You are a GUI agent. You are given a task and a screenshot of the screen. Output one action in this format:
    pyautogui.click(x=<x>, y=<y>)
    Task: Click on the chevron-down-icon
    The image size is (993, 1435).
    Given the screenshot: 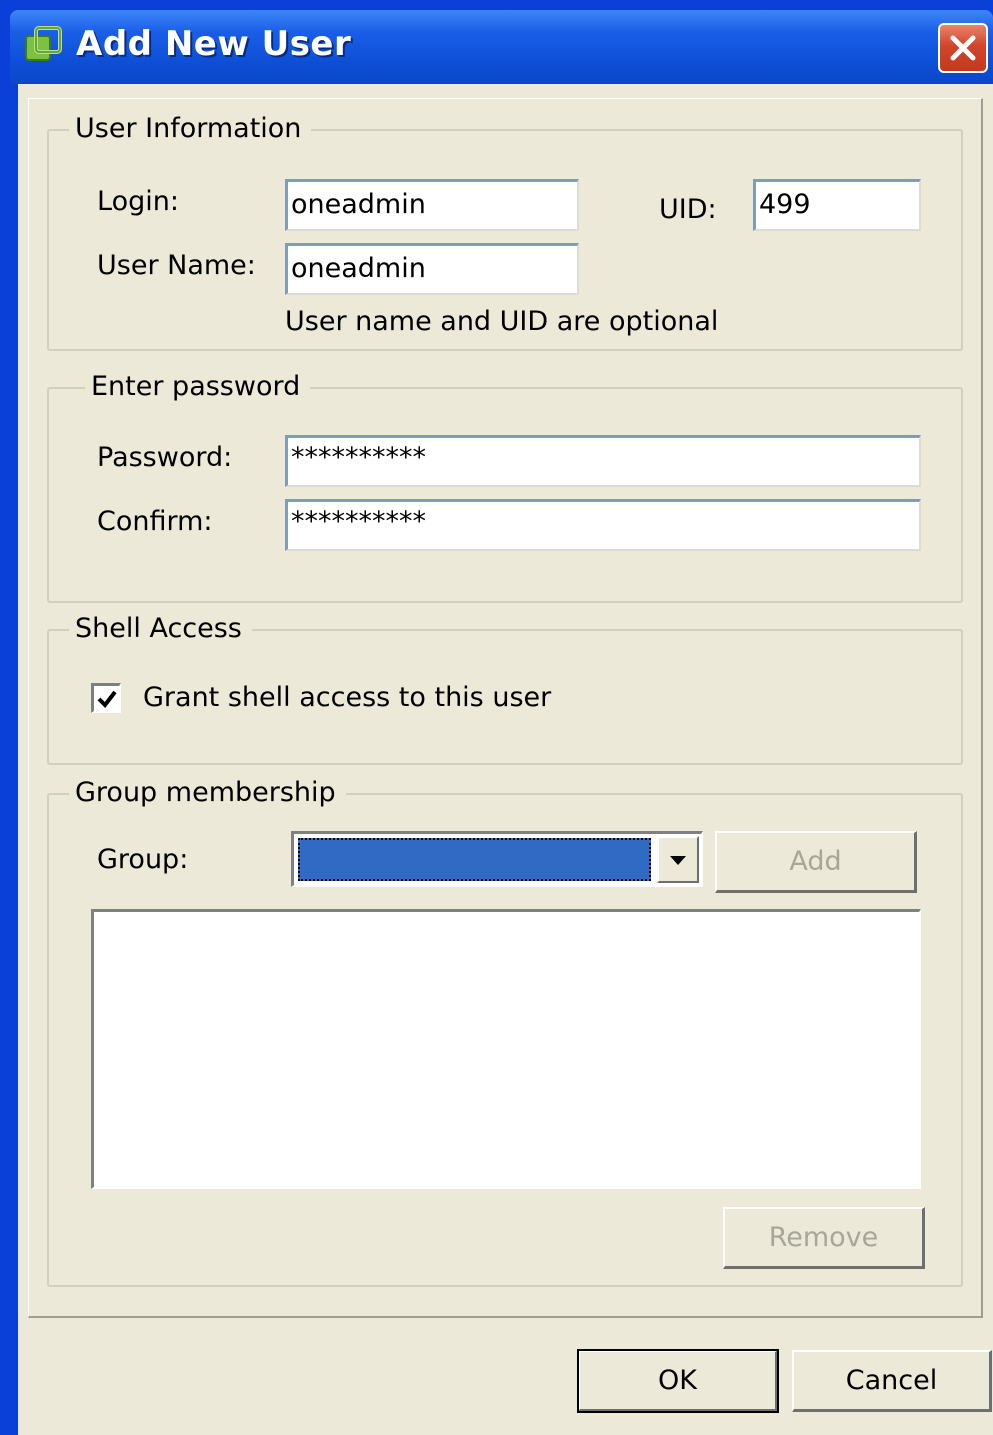 What is the action you would take?
    pyautogui.click(x=678, y=860)
    